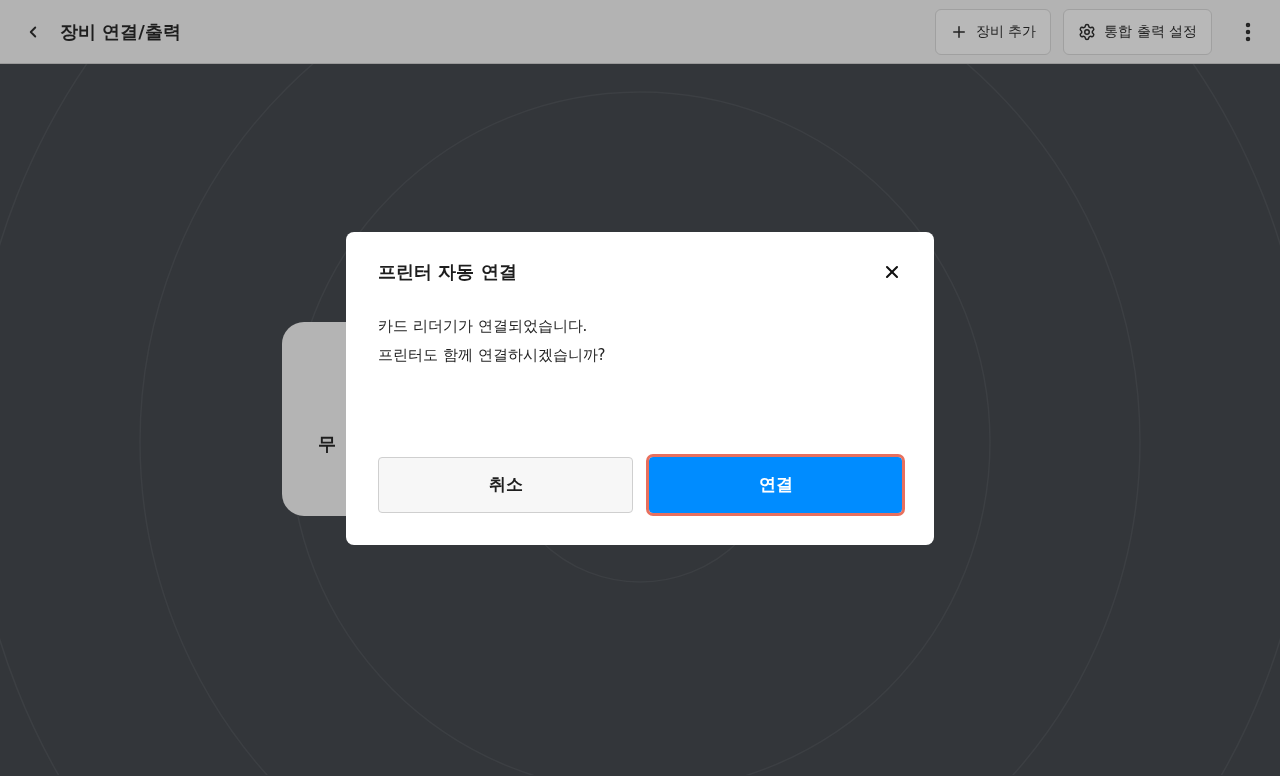 The width and height of the screenshot is (1280, 776). What do you see at coordinates (1137, 31) in the screenshot?
I see `output-settings-button: 통합 출력 설정` at bounding box center [1137, 31].